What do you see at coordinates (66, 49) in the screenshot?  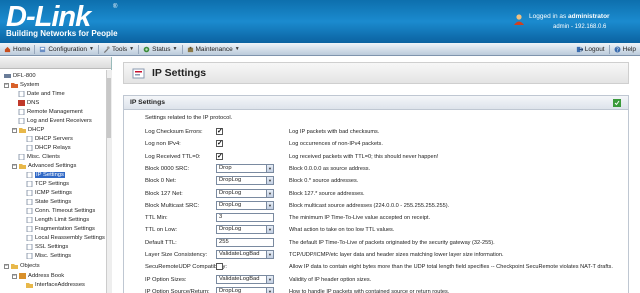 I see `menu-configuration: Configuration ▼` at bounding box center [66, 49].